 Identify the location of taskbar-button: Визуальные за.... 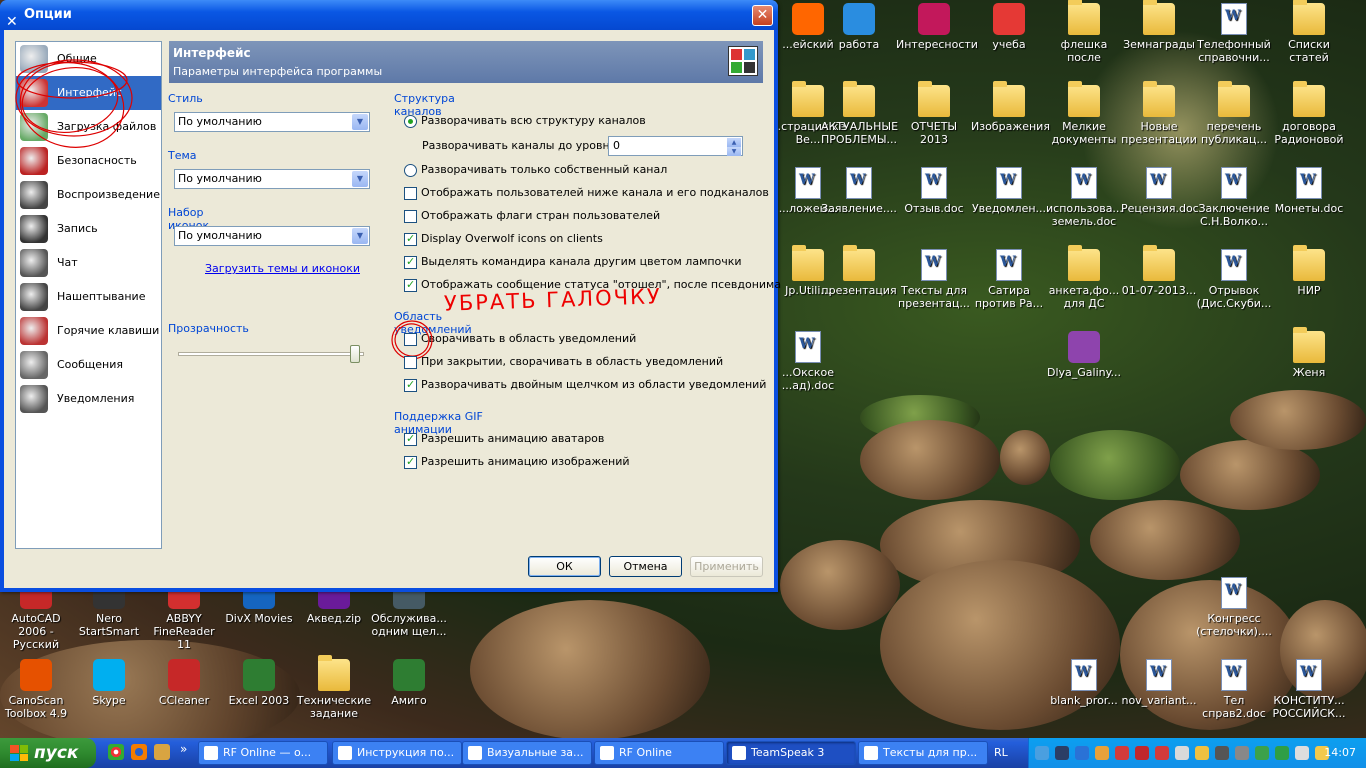
(527, 753).